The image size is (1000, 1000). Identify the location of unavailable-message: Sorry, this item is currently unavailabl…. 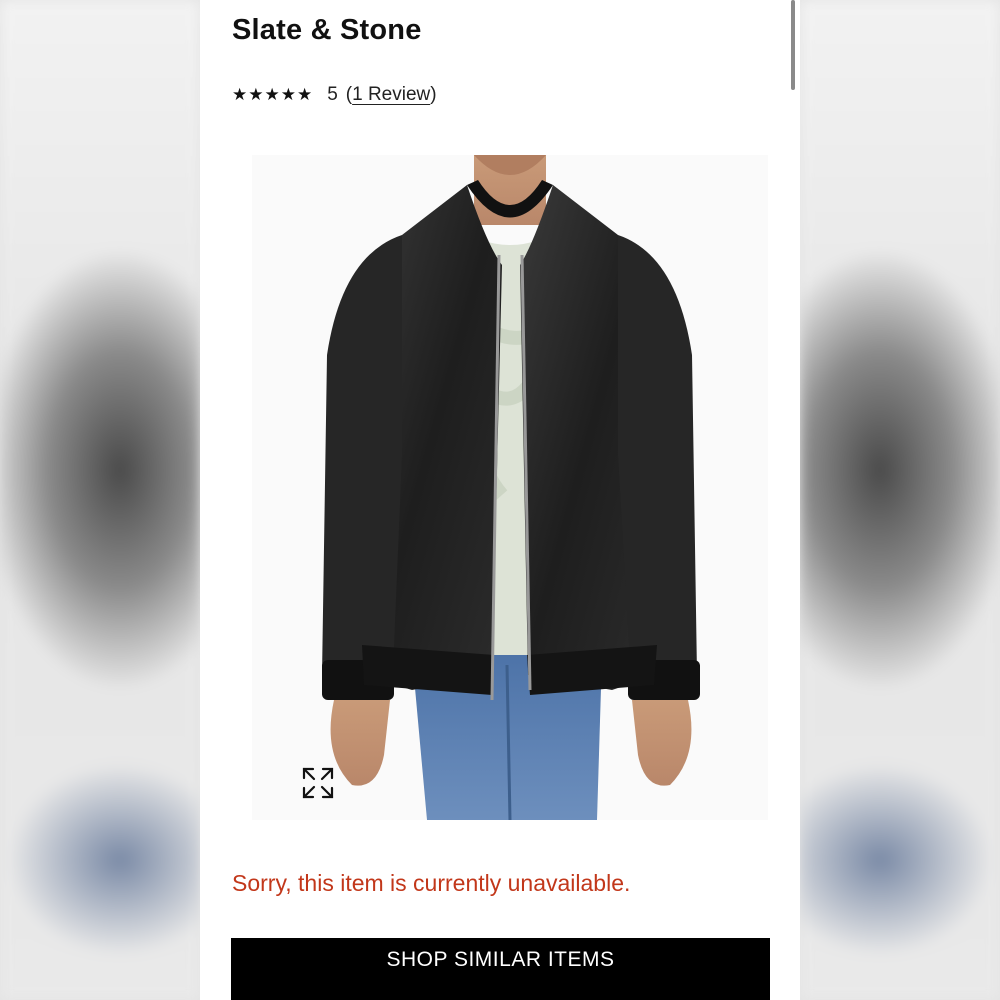
(431, 883).